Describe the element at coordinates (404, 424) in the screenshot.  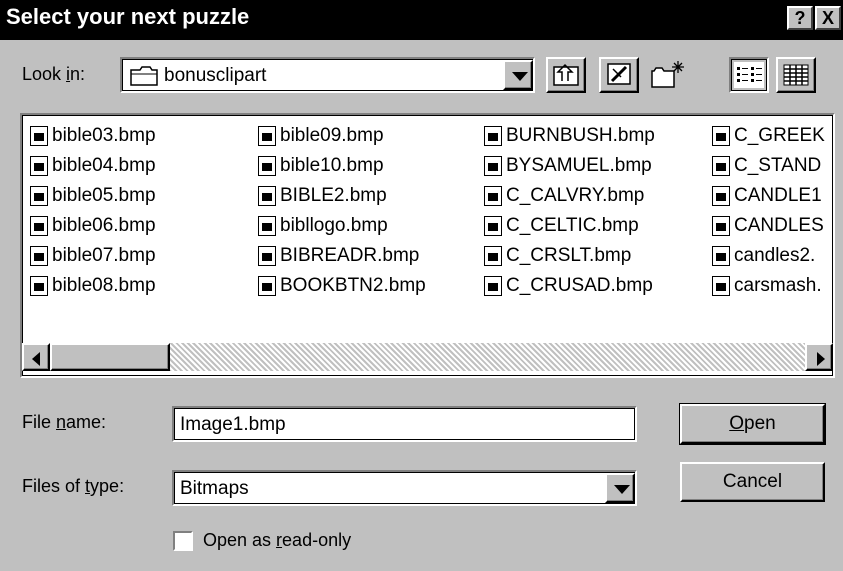
I see `file-name-field: Image1.bmp` at that location.